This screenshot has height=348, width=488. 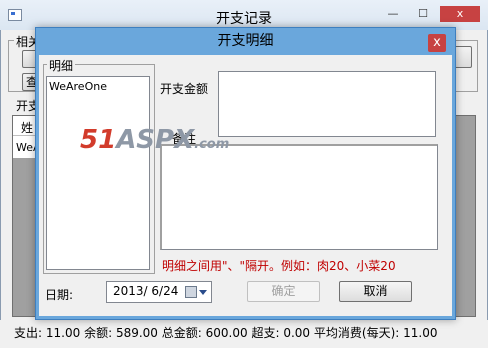 What do you see at coordinates (136, 333) in the screenshot?
I see `balance-value: 589.00` at bounding box center [136, 333].